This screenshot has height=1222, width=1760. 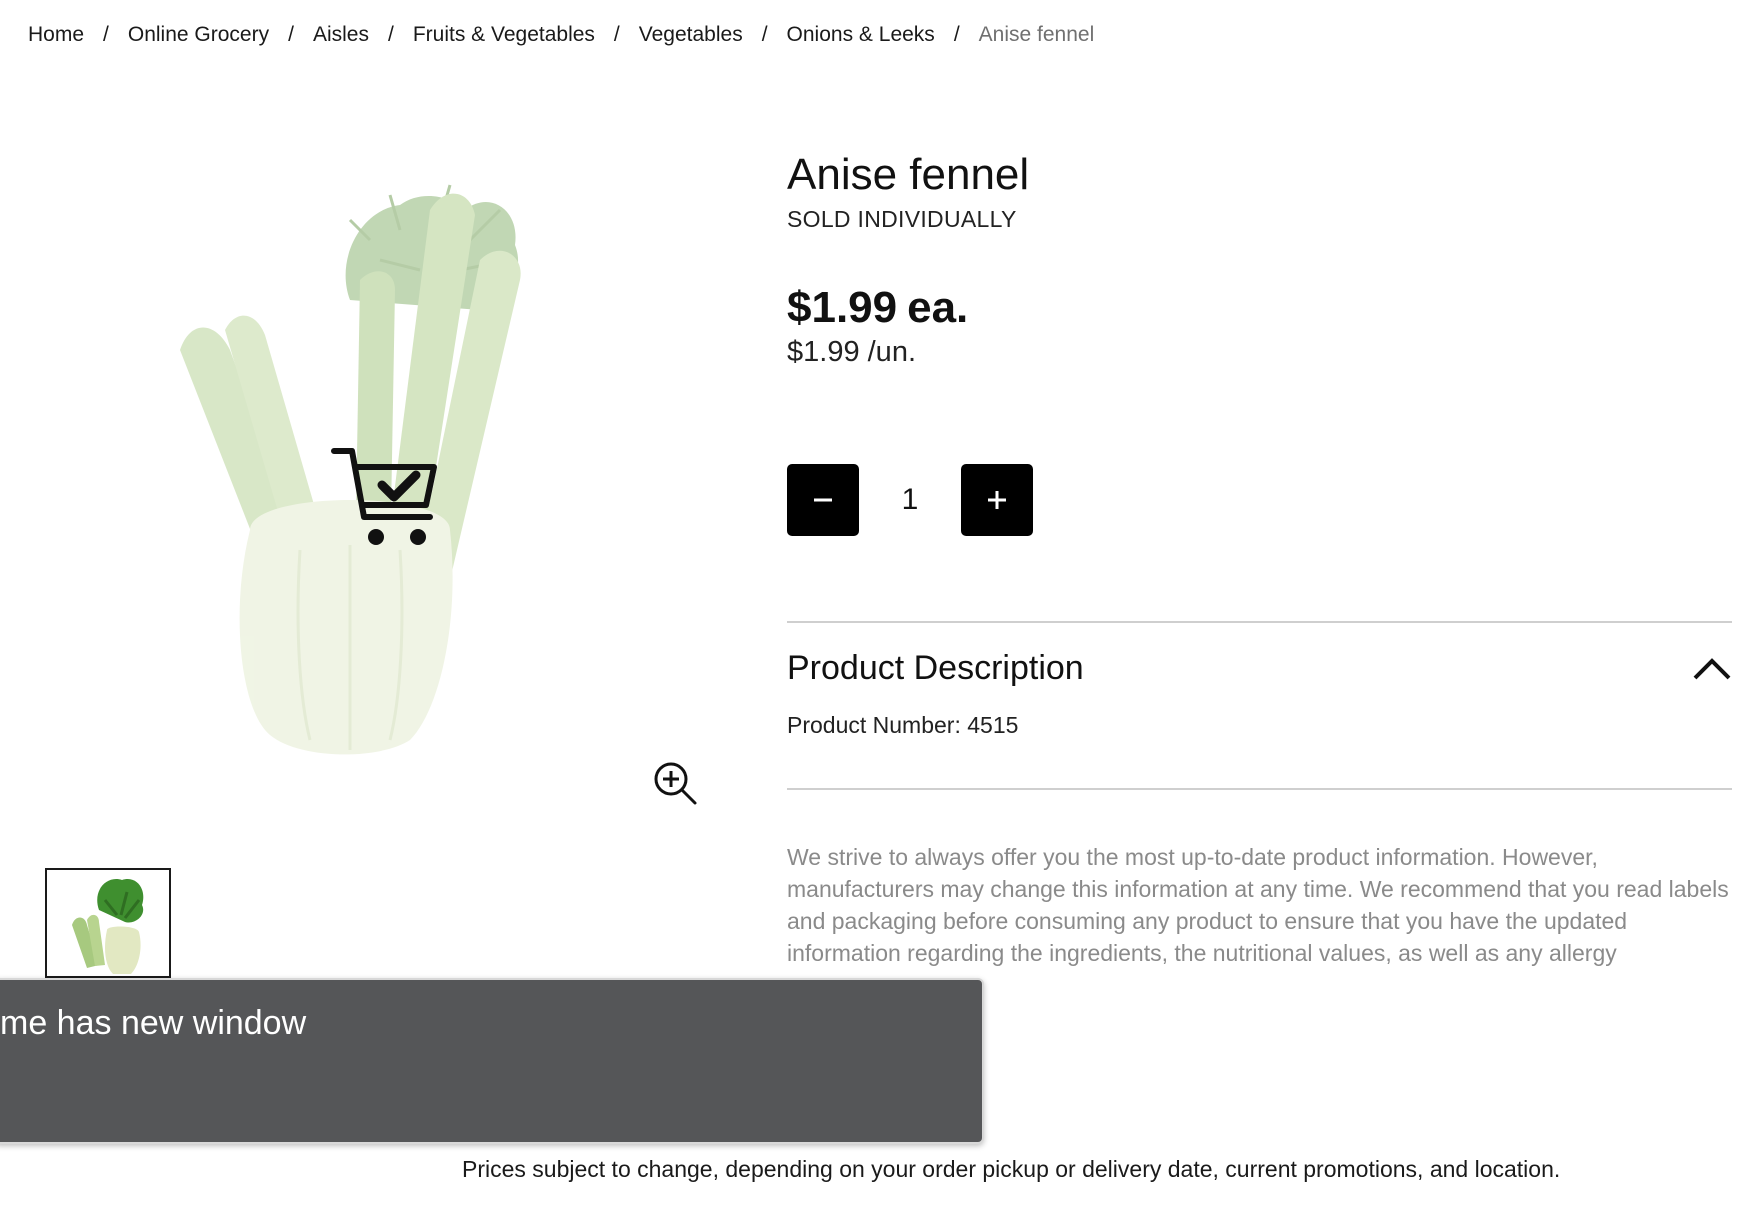 I want to click on product-number: Product Number: 4515, so click(x=903, y=725).